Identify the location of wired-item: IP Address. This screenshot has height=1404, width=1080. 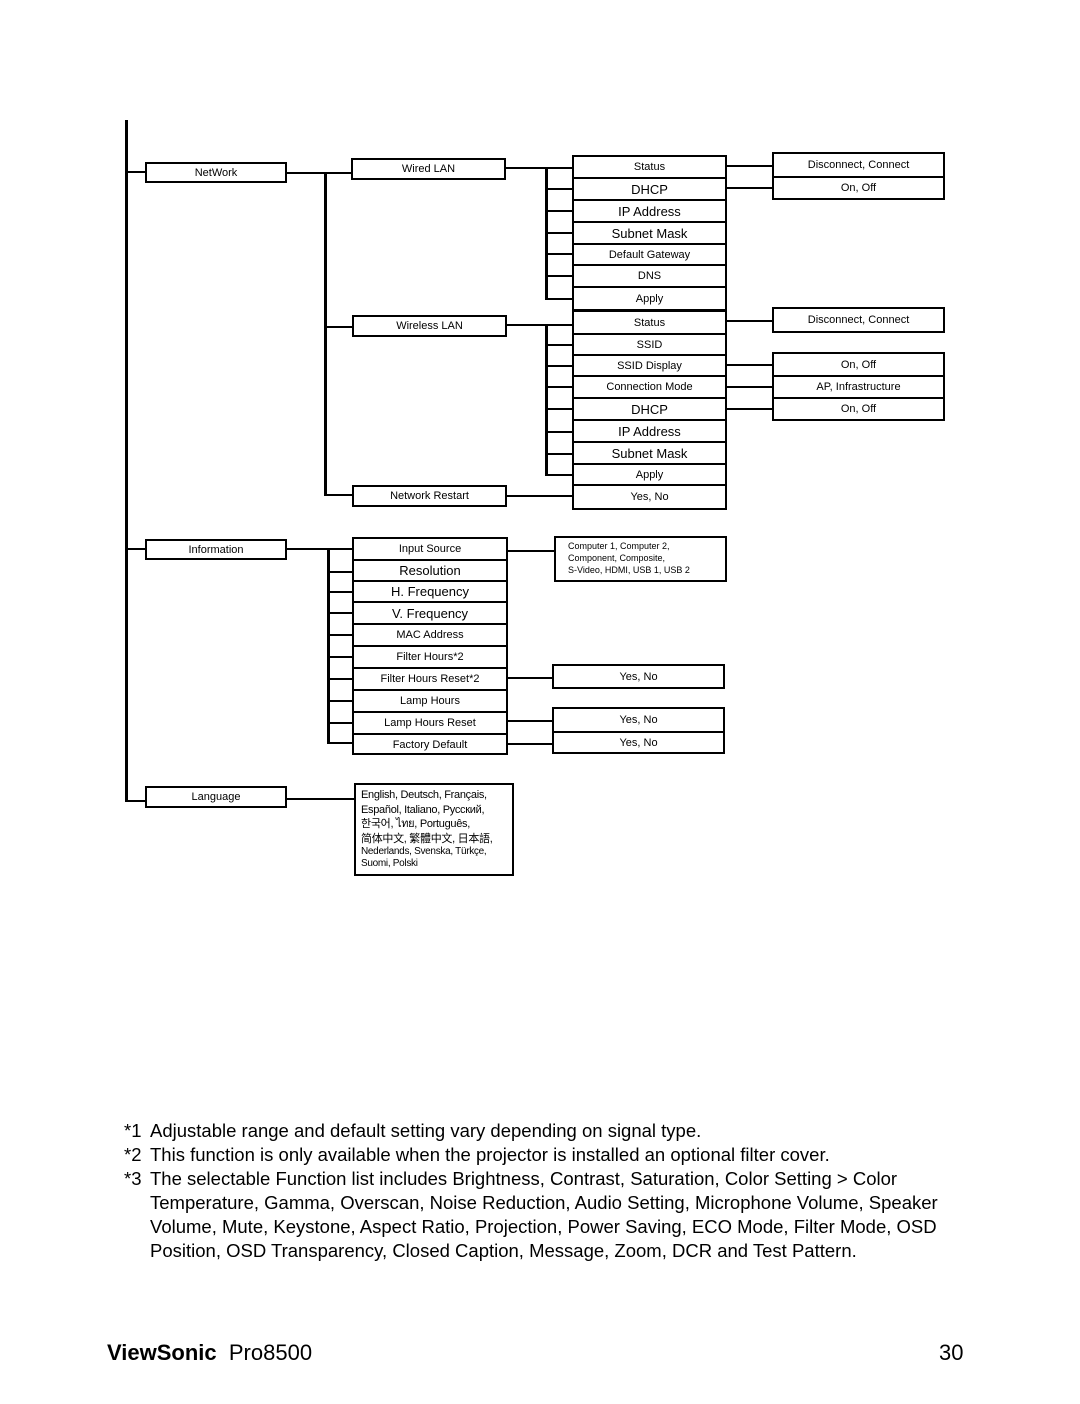
(649, 212).